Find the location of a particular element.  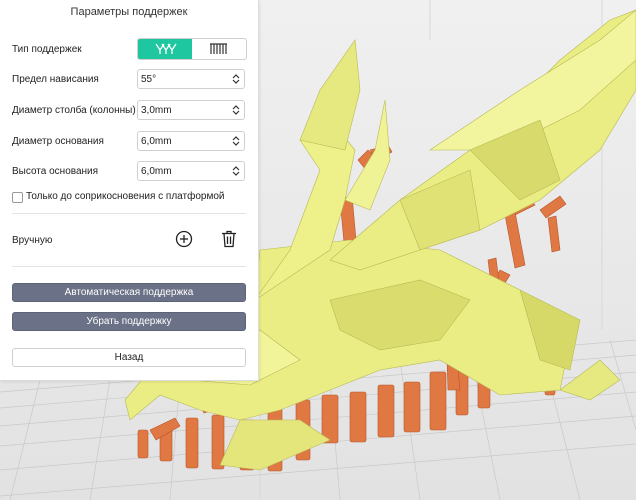

auto-support-button: Автоматическая поддержка is located at coordinates (129, 292).